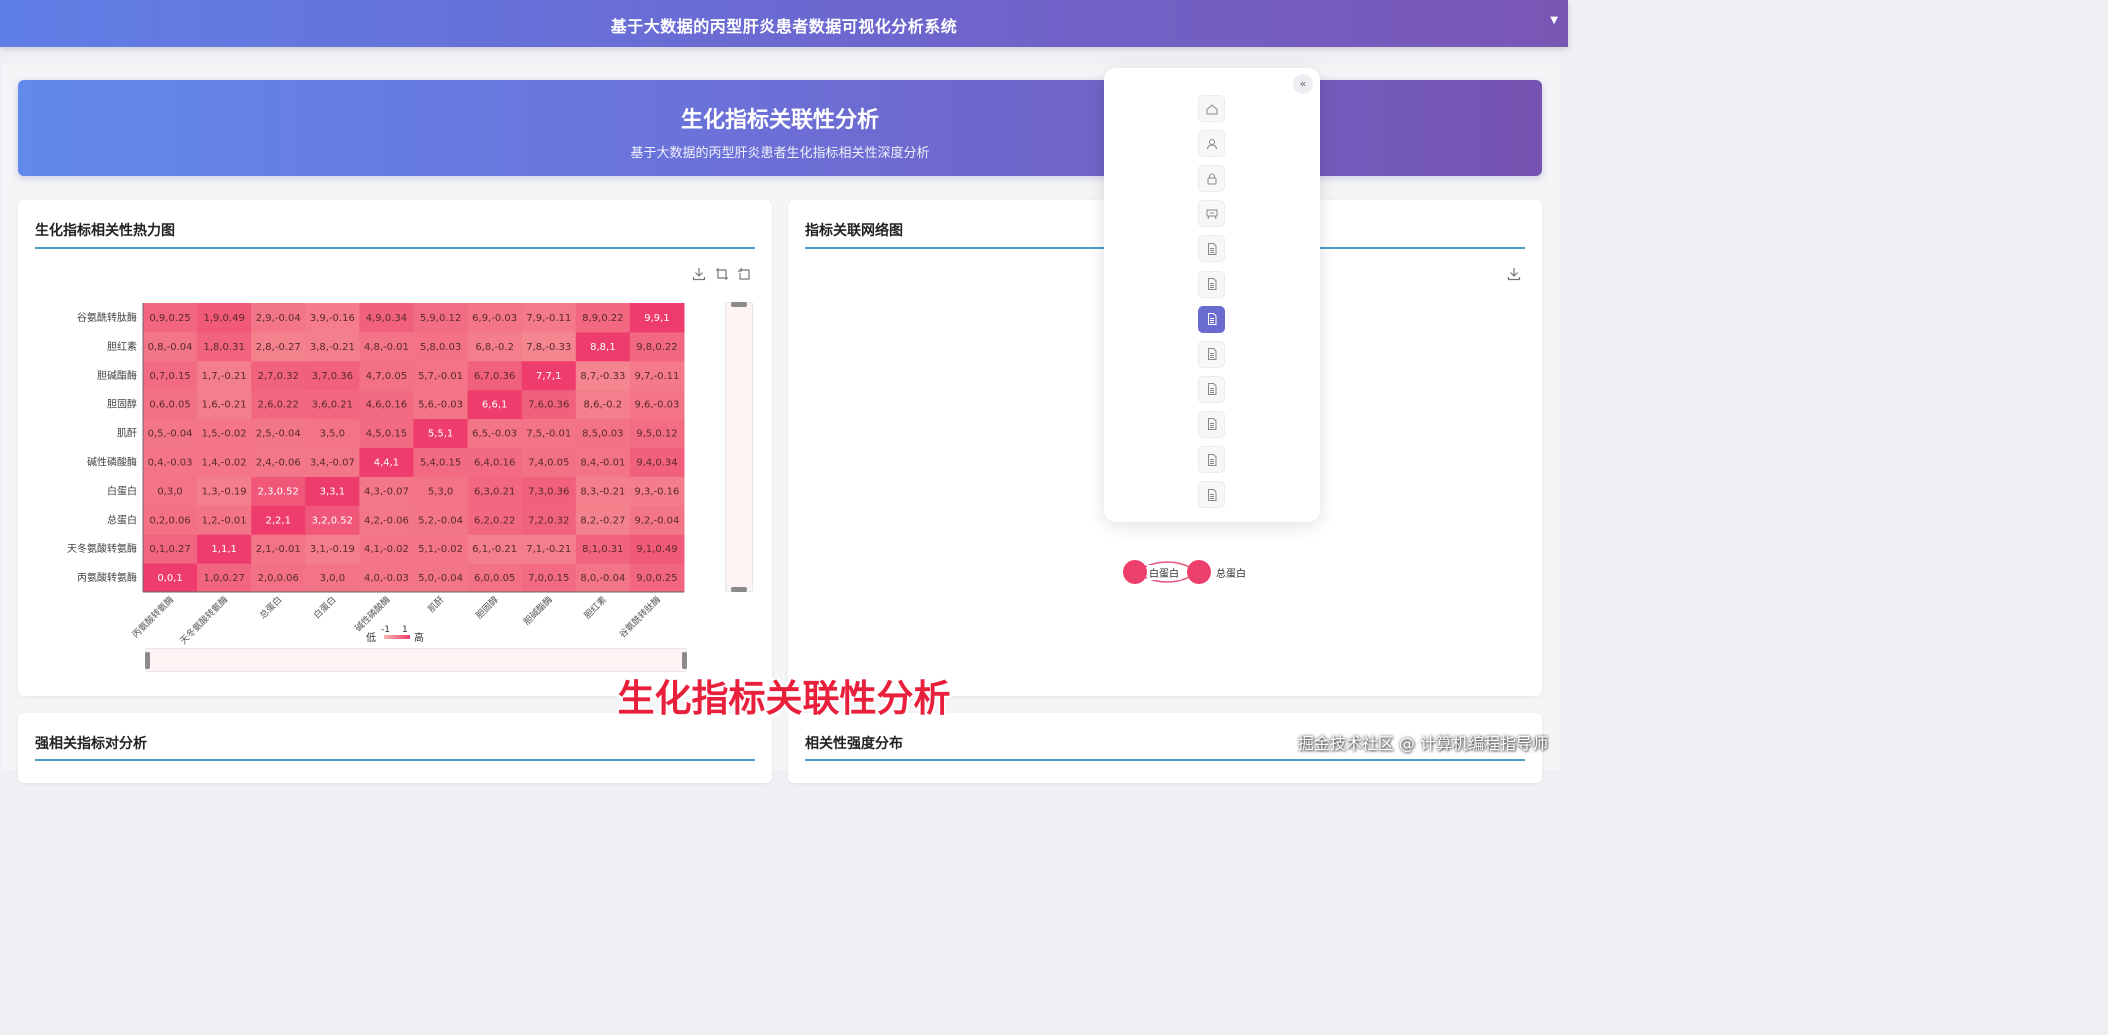 The width and height of the screenshot is (2108, 1035). What do you see at coordinates (1422, 743) in the screenshot?
I see `watermark-text: 掘金技术社区 @ 计算机编程指导师` at bounding box center [1422, 743].